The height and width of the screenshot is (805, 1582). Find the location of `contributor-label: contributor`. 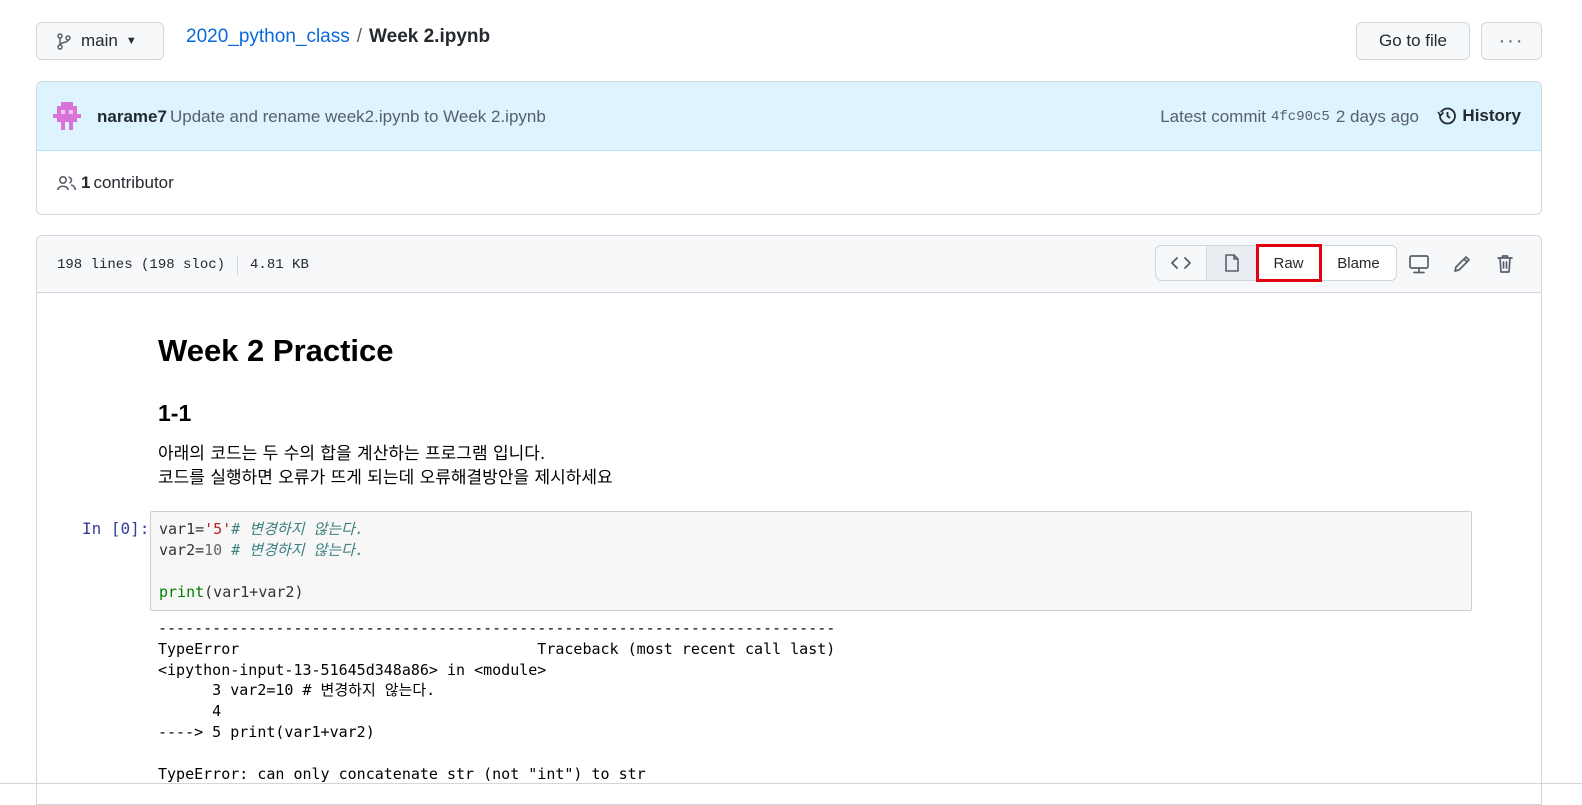

contributor-label: contributor is located at coordinates (133, 182).